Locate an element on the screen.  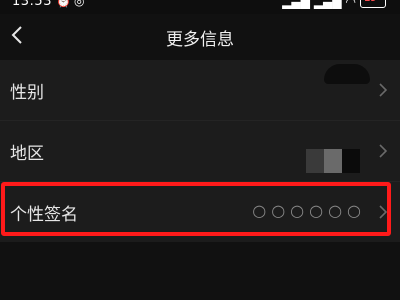
status-icons: ▂▄▆ ▂▄▆ ◠ 19 is located at coordinates (334, 4).